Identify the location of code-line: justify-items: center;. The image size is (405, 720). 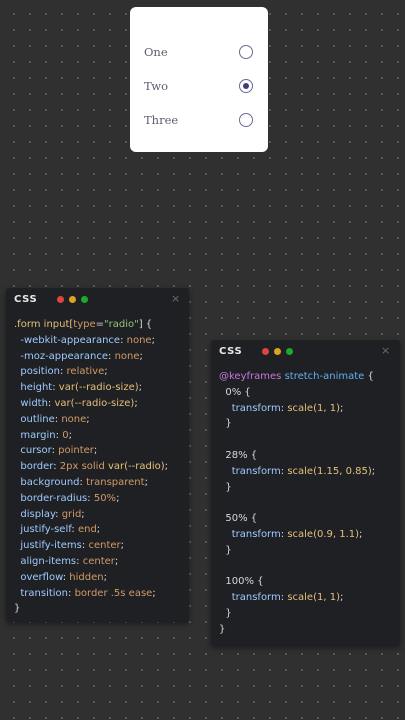
(91, 546).